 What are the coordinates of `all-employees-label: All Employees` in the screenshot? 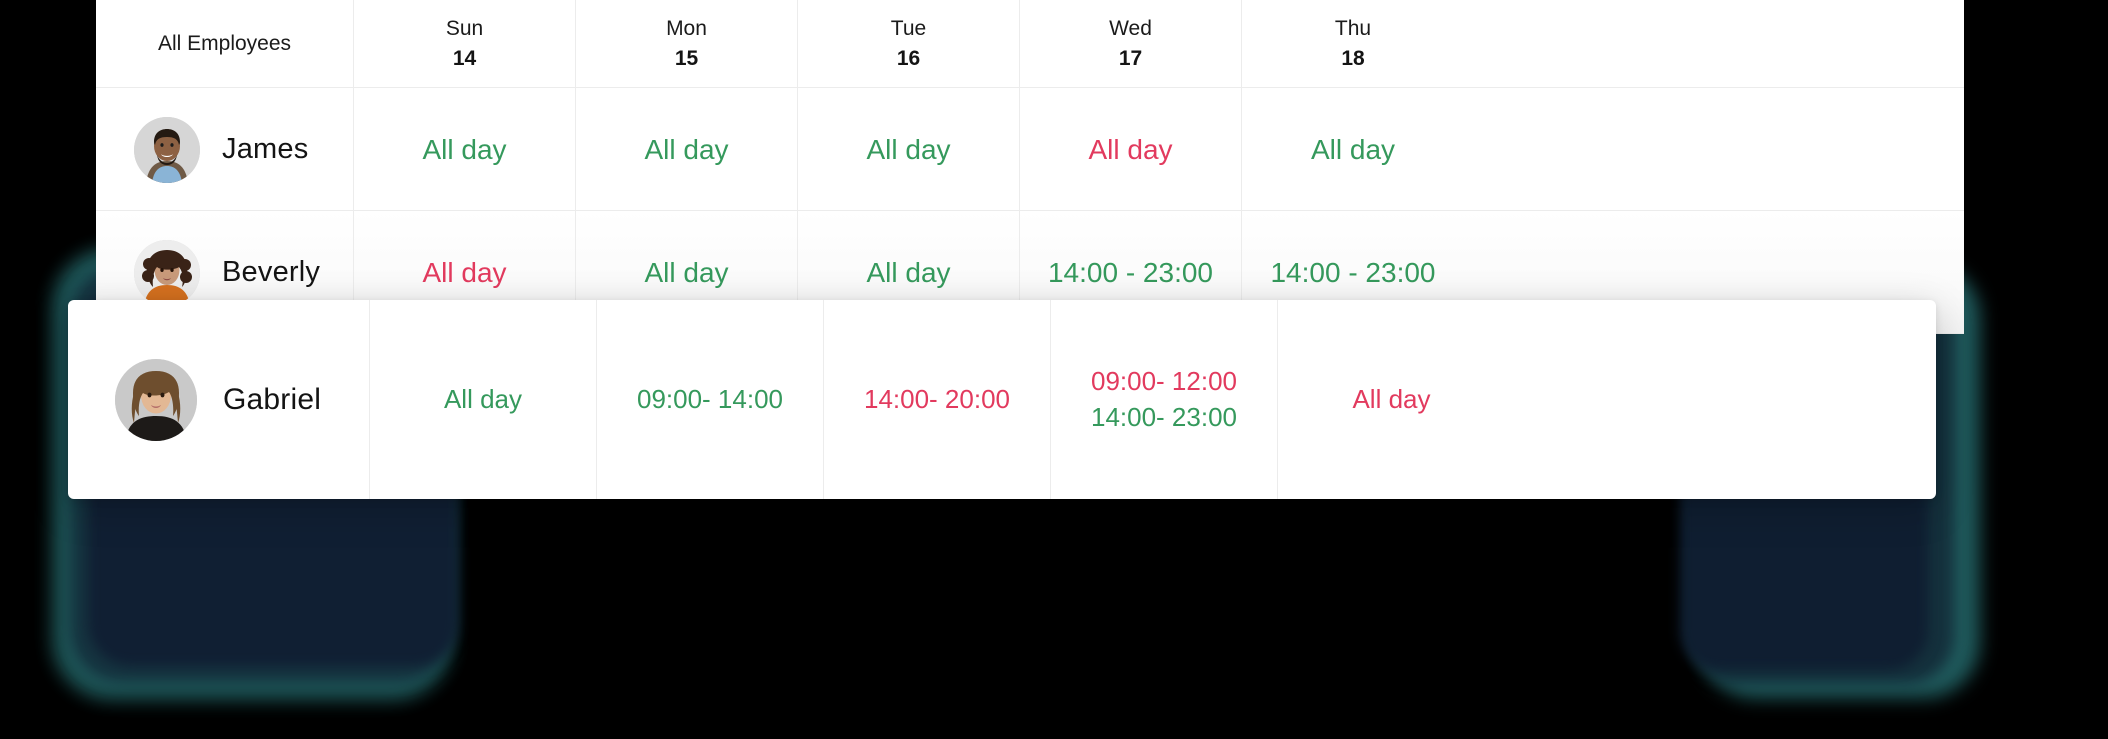 It's located at (224, 43).